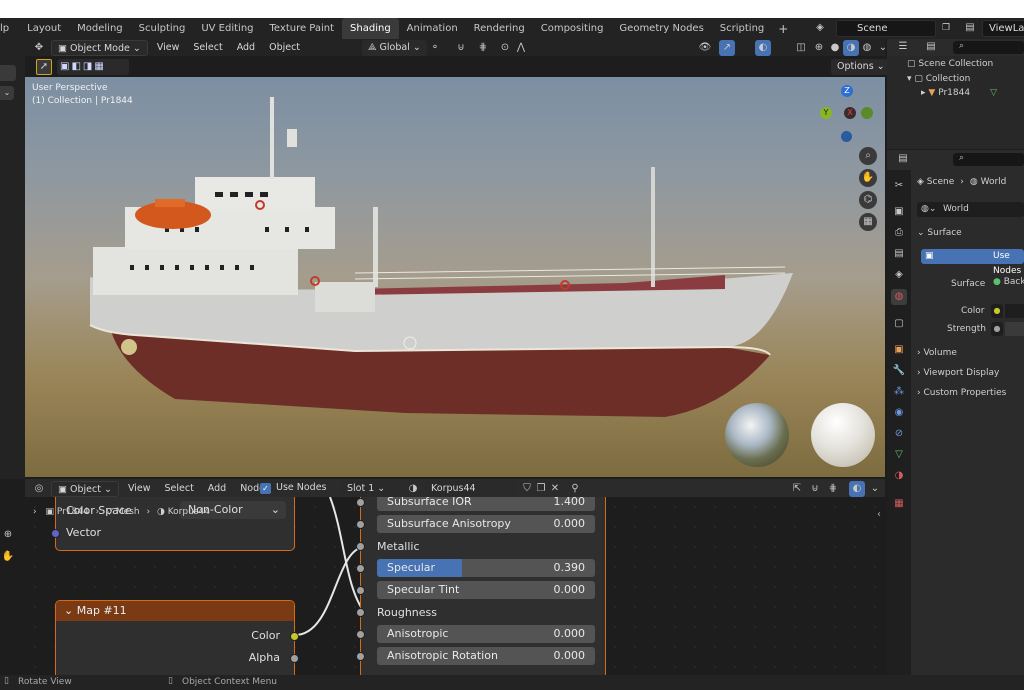 This screenshot has height=690, width=1024. I want to click on world-name-field: ◍⌄ World, so click(970, 209).